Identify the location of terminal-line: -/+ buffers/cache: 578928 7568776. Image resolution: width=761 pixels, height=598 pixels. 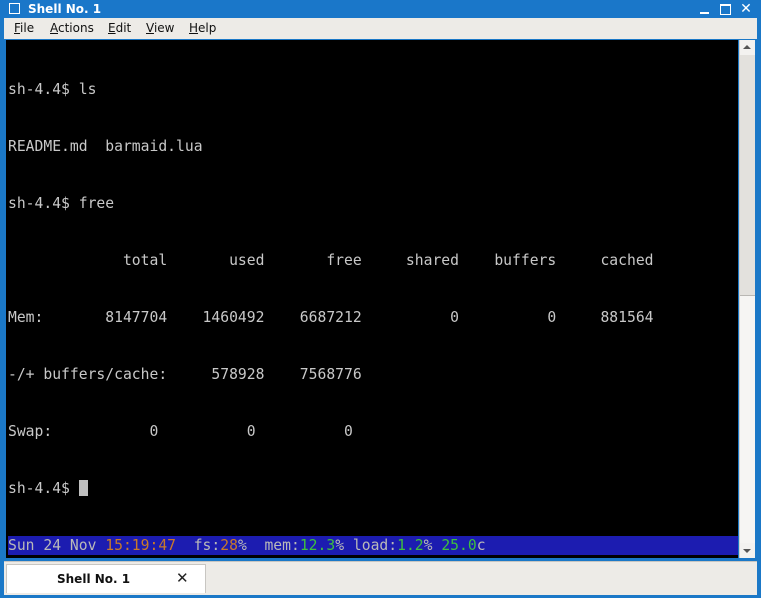
(185, 374).